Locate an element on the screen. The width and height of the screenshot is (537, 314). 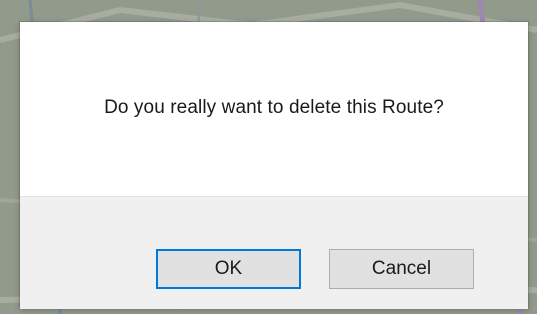
dialog-message: Do you really want to delete this Route? is located at coordinates (274, 107).